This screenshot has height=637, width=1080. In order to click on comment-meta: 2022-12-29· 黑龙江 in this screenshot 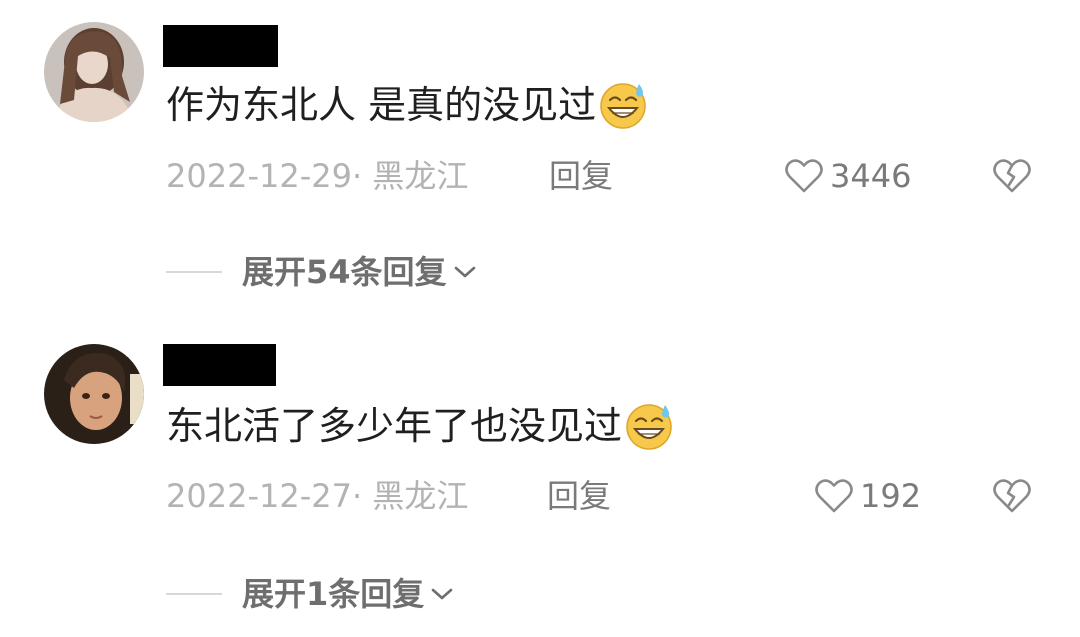, I will do `click(317, 176)`.